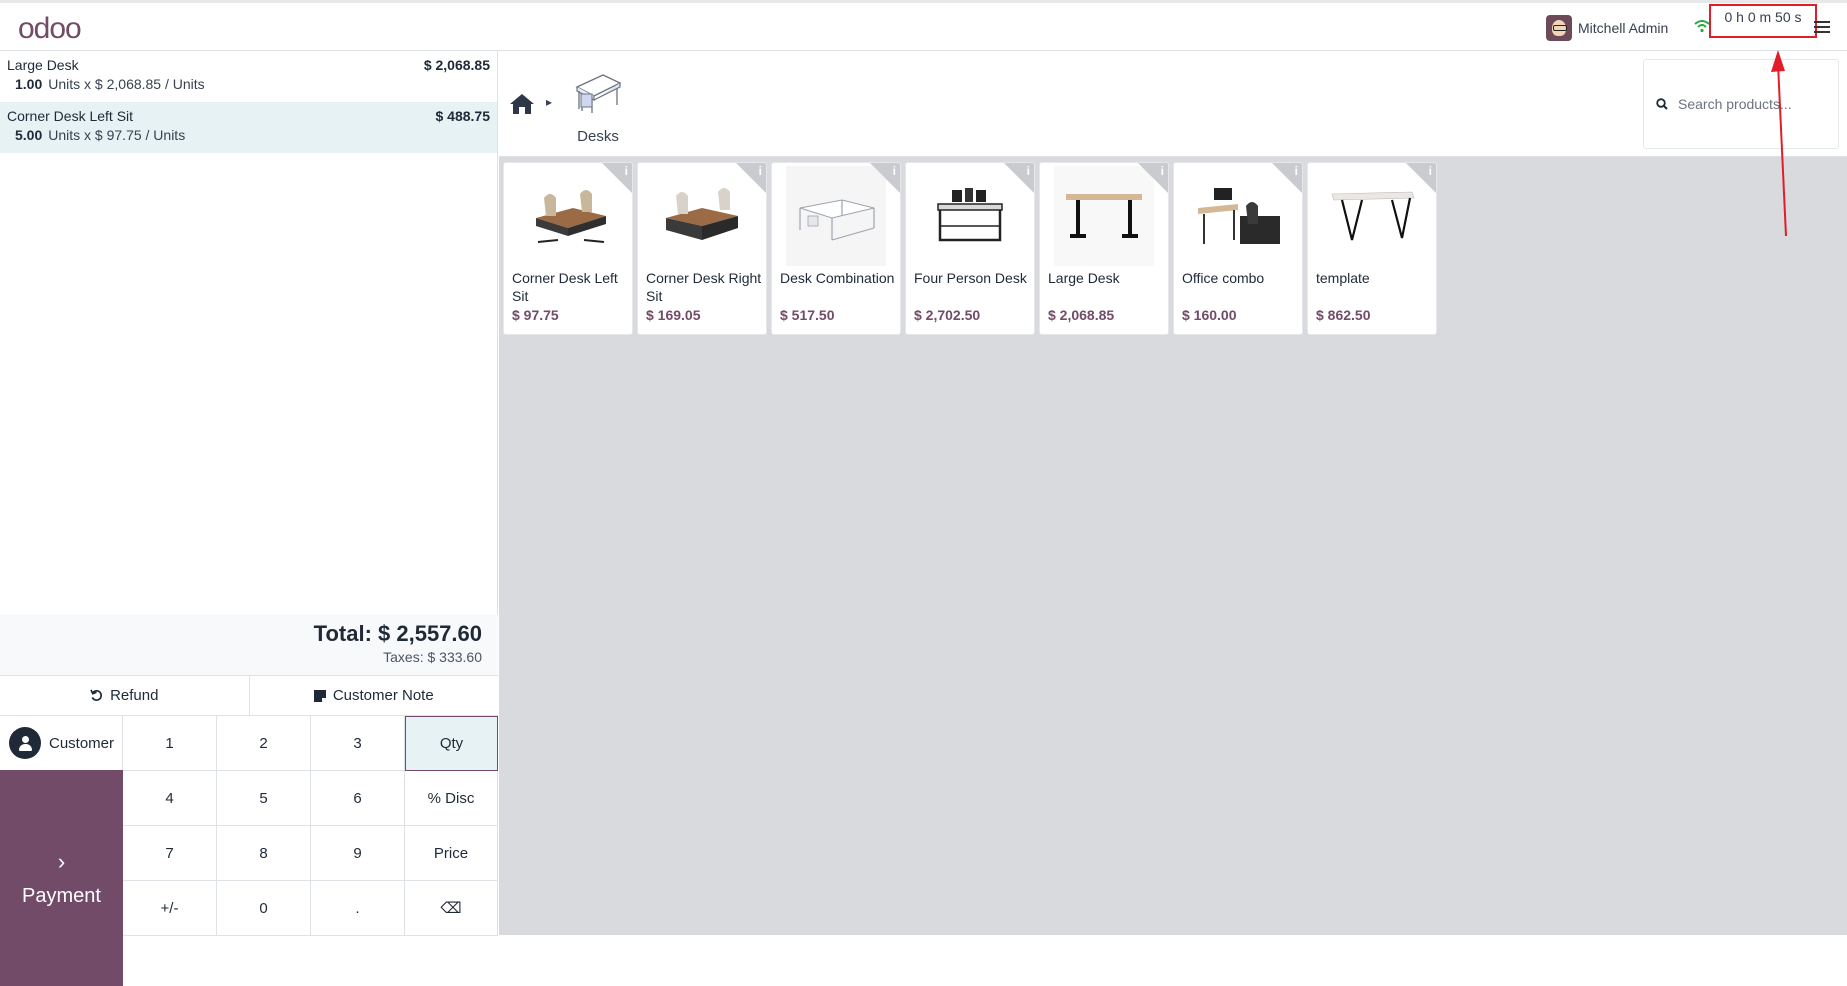 This screenshot has width=1847, height=986. Describe the element at coordinates (248, 135) in the screenshot. I see `order-line-info: 5.00 Units x $ 97.75 / Units` at that location.